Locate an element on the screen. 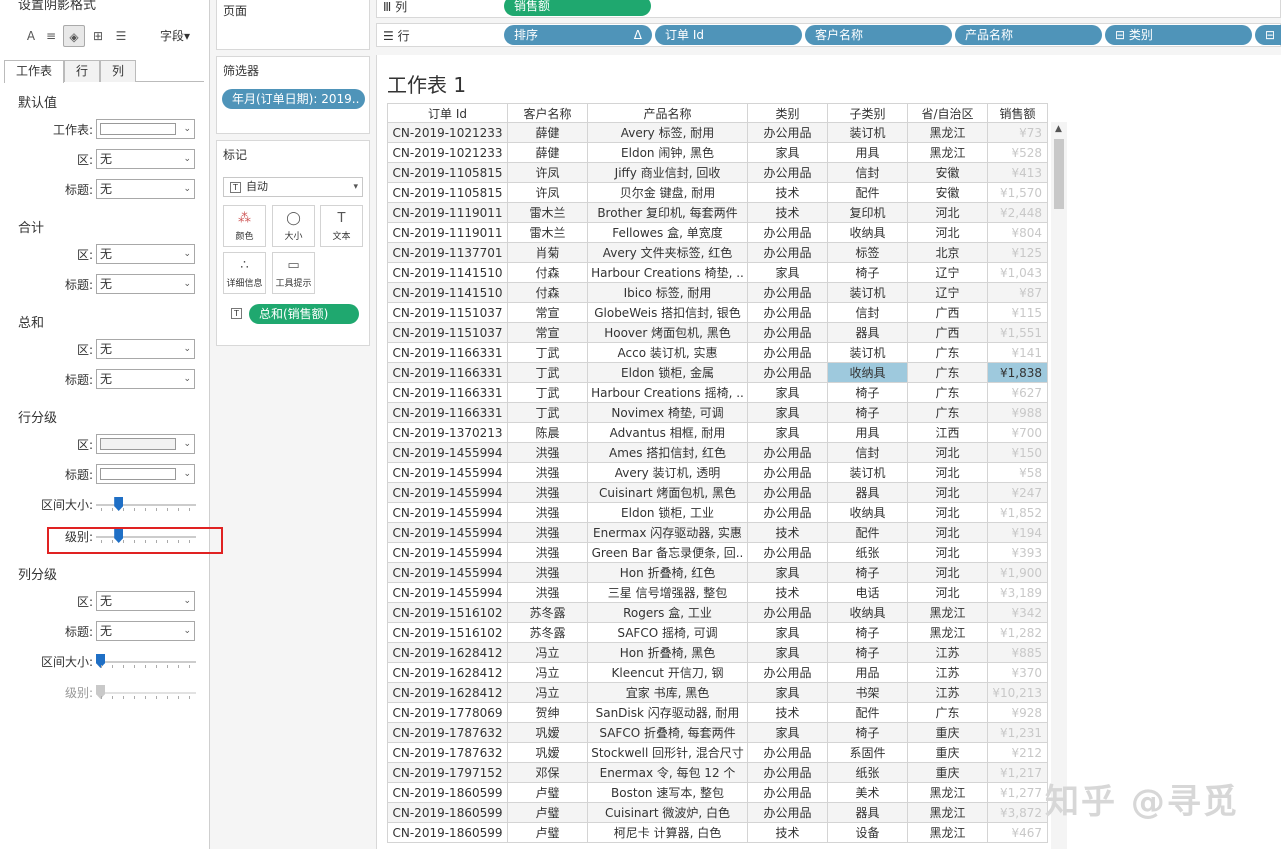  product-cell: Acco 装订机, 实惠 is located at coordinates (667, 352).